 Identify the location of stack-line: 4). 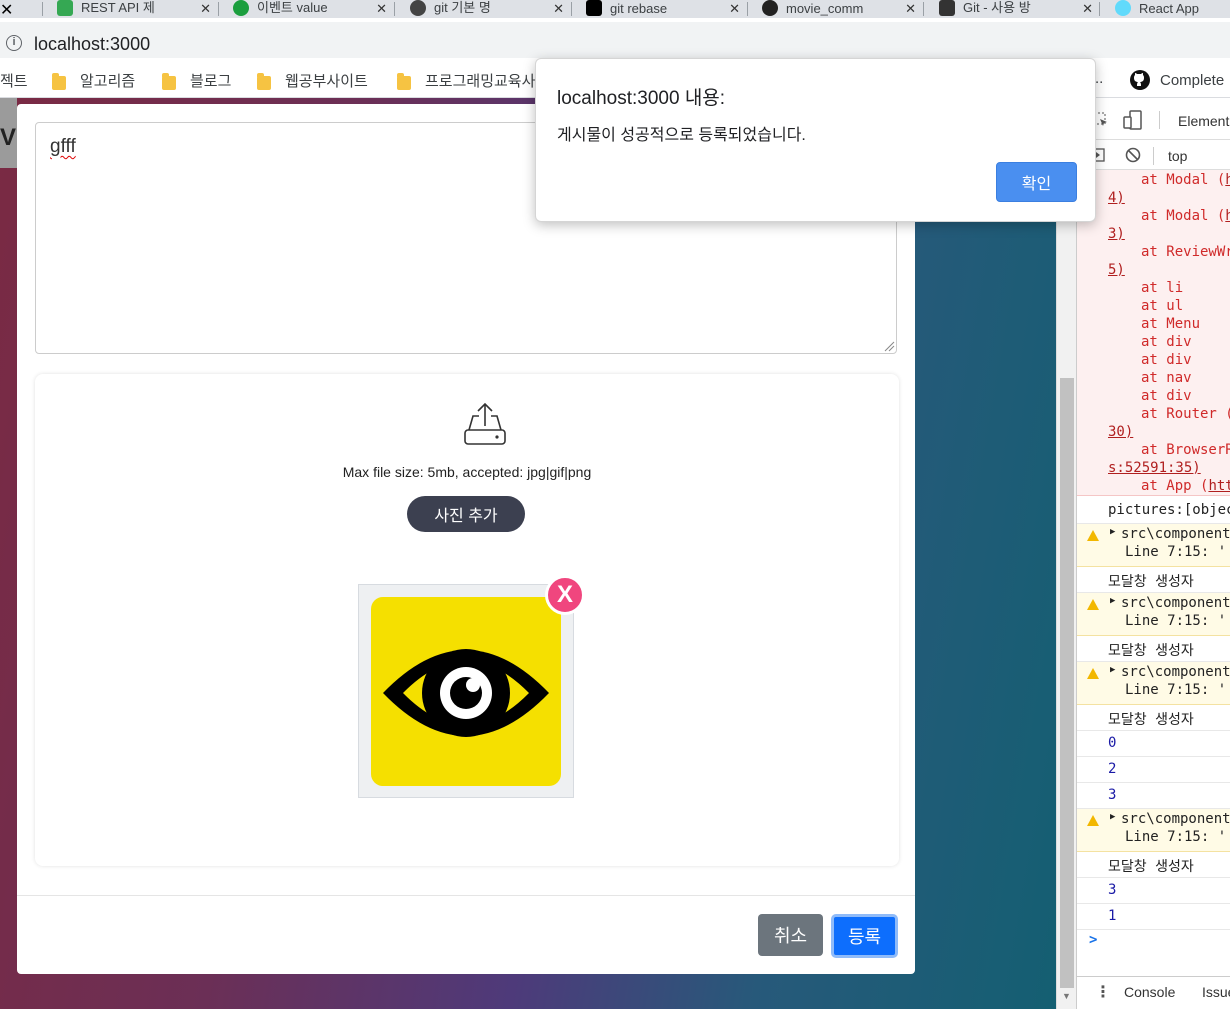
(1116, 198).